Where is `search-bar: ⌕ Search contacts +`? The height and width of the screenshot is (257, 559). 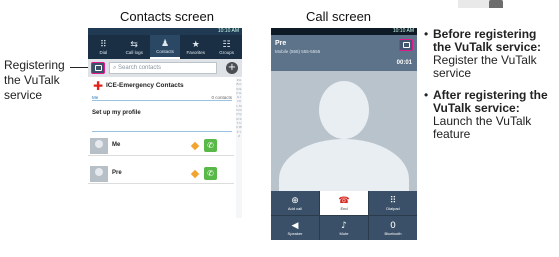
search-bar: ⌕ Search contacts + is located at coordinates (165, 68).